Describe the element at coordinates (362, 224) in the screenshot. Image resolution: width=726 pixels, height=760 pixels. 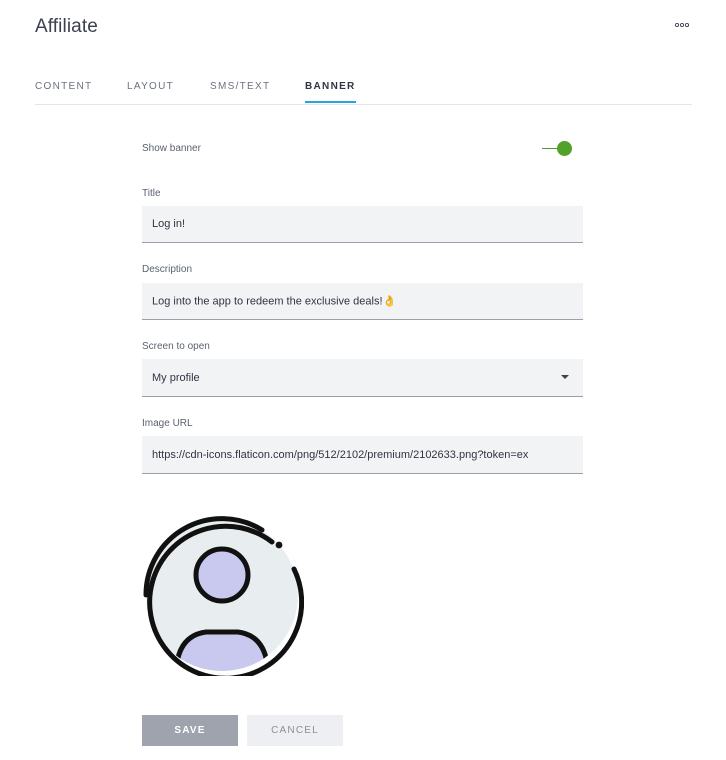
I see `title-input: Log in!` at that location.